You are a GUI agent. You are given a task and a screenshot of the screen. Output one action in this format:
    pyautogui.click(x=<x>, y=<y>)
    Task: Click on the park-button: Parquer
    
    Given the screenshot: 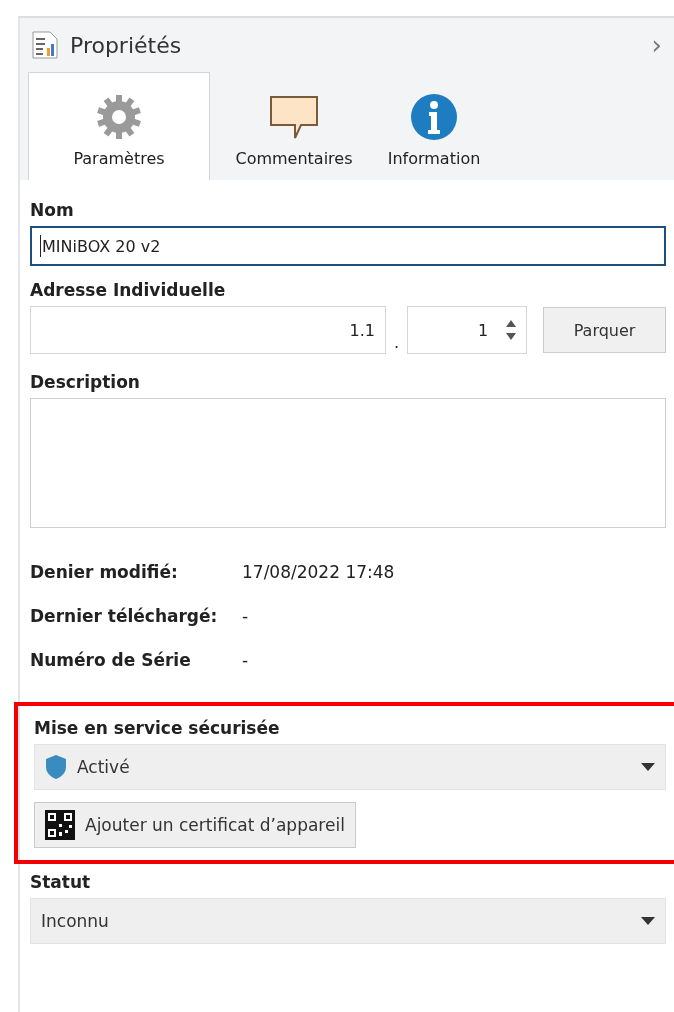 What is the action you would take?
    pyautogui.click(x=604, y=330)
    